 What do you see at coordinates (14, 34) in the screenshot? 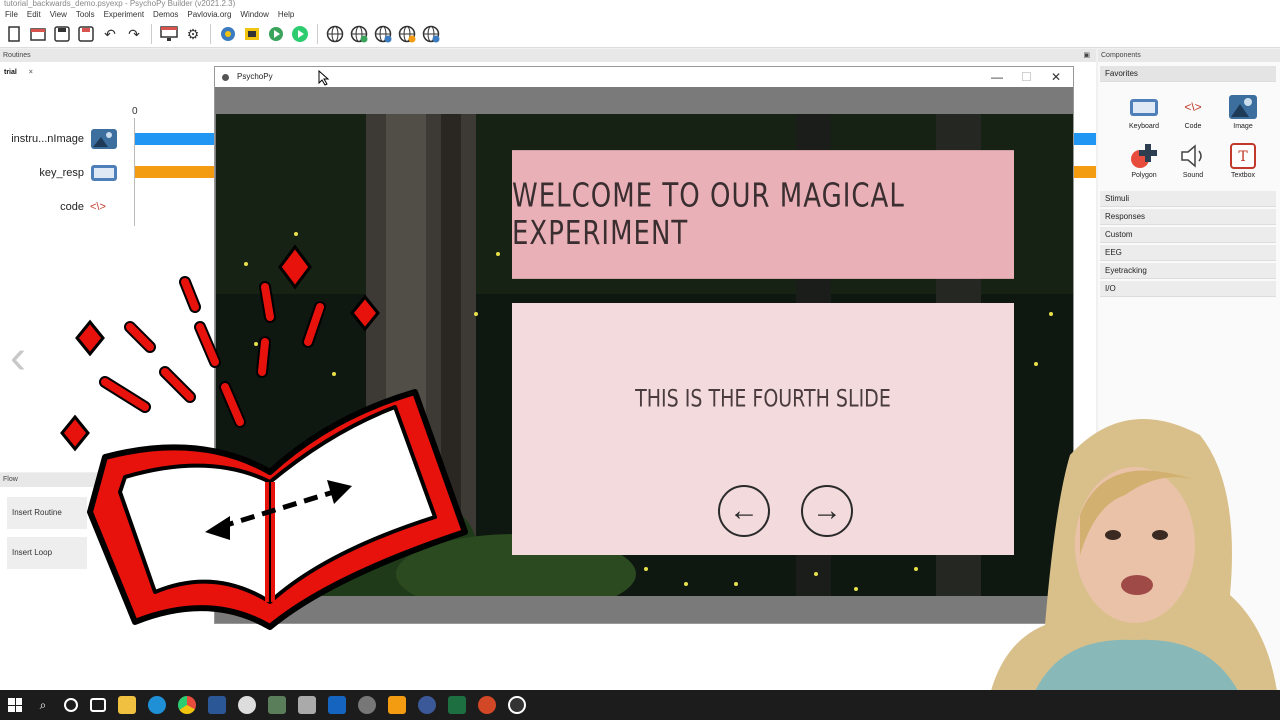
I see `new-file-icon` at bounding box center [14, 34].